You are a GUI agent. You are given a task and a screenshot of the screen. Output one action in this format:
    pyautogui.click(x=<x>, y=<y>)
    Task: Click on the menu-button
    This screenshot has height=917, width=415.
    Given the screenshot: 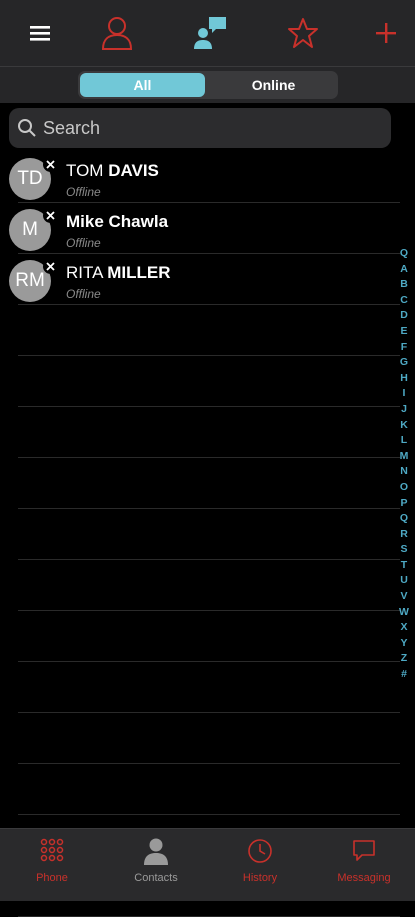 What is the action you would take?
    pyautogui.click(x=40, y=33)
    